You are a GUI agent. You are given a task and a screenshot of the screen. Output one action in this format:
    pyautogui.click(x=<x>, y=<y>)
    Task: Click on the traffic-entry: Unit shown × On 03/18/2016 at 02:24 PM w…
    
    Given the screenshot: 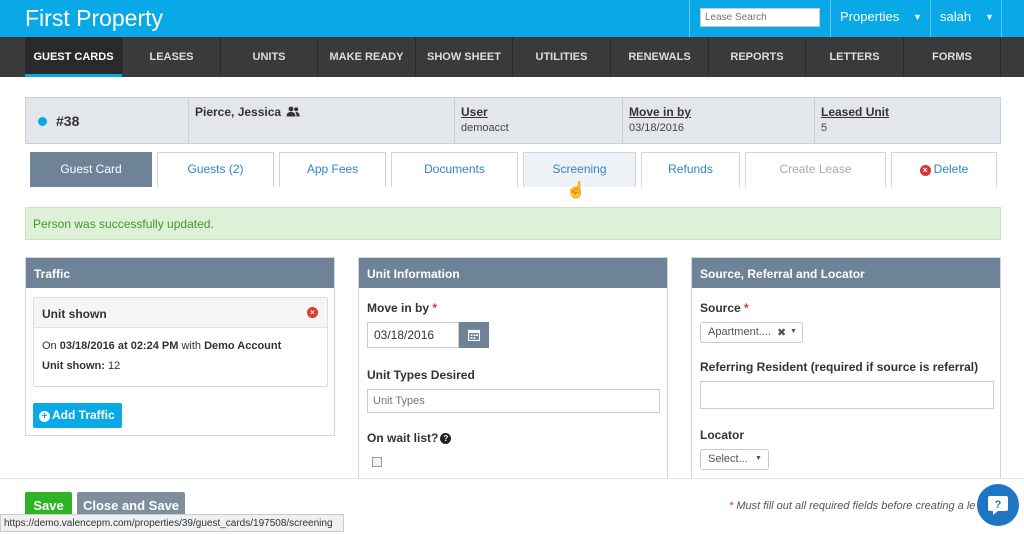 What is the action you would take?
    pyautogui.click(x=180, y=342)
    